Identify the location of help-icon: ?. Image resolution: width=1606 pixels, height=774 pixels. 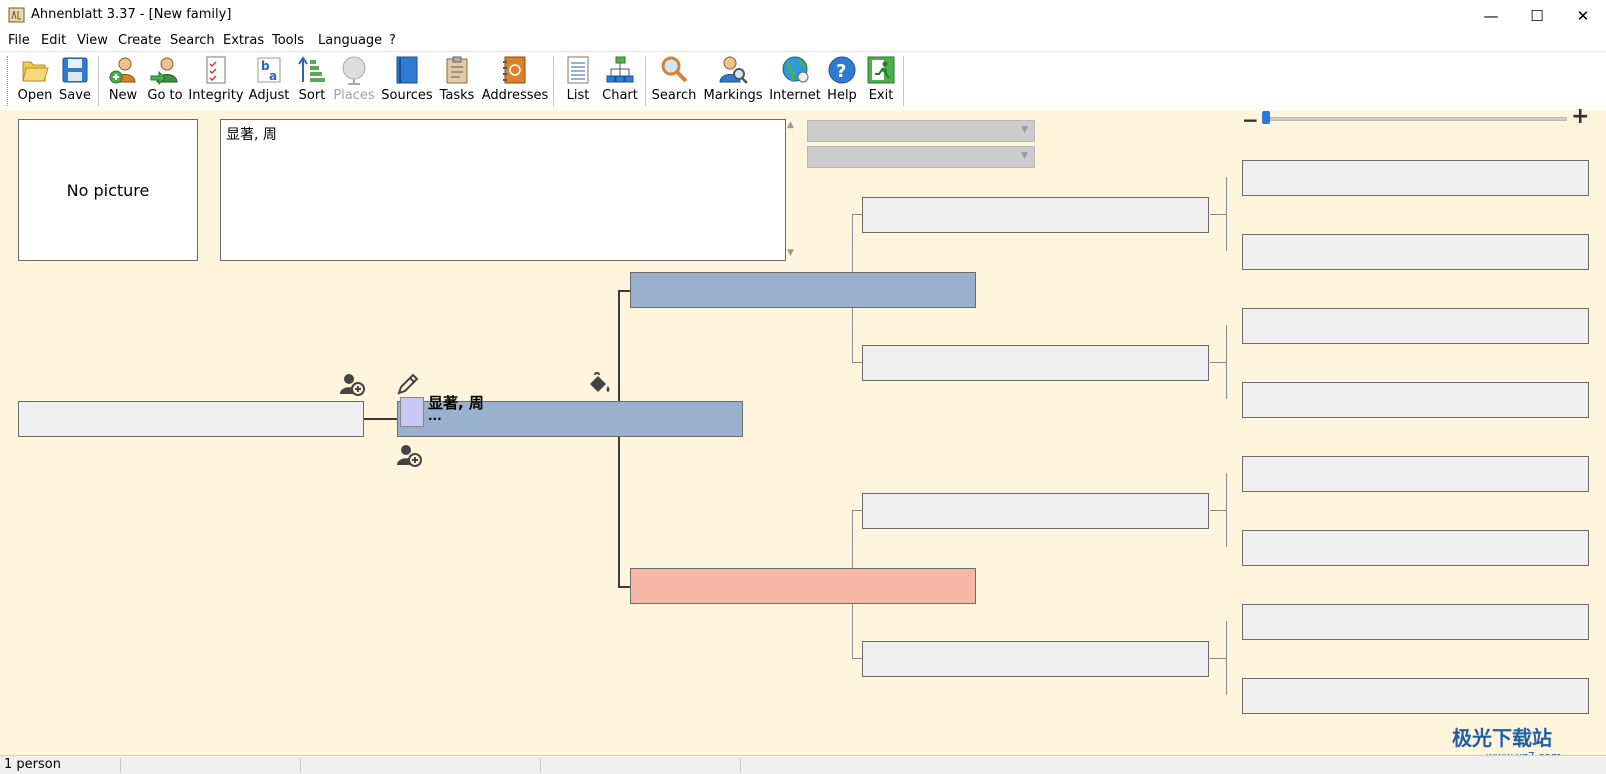
(842, 70).